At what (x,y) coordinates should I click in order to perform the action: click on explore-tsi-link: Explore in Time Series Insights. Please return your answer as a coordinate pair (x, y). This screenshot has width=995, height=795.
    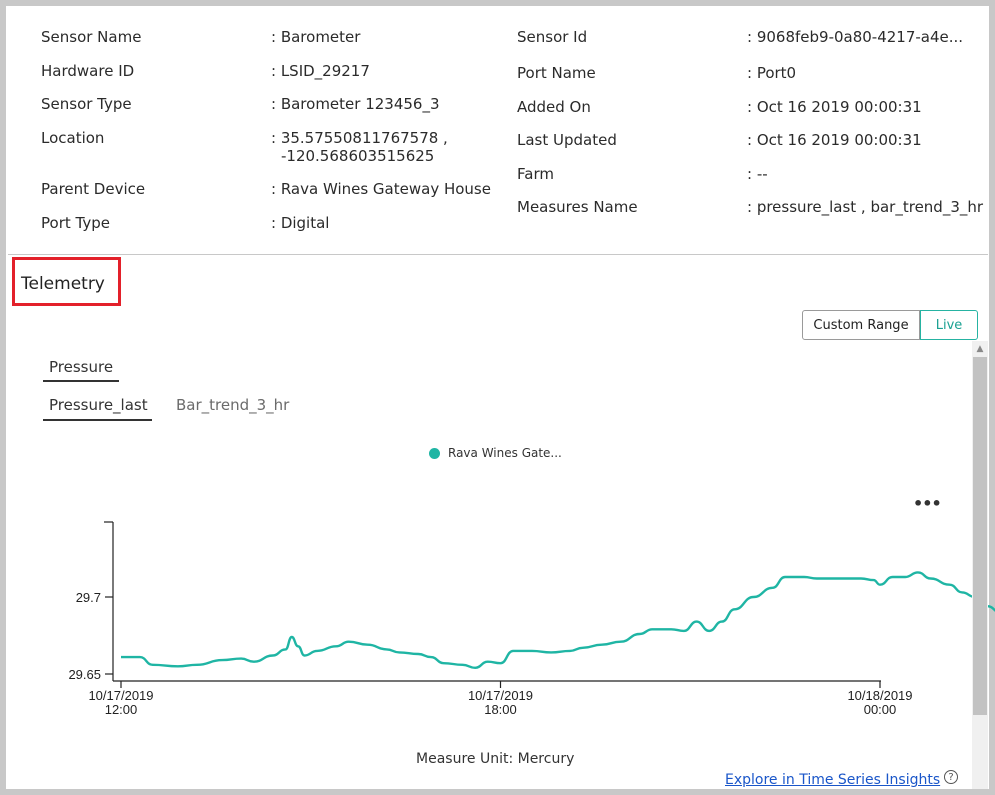
    Looking at the image, I should click on (832, 780).